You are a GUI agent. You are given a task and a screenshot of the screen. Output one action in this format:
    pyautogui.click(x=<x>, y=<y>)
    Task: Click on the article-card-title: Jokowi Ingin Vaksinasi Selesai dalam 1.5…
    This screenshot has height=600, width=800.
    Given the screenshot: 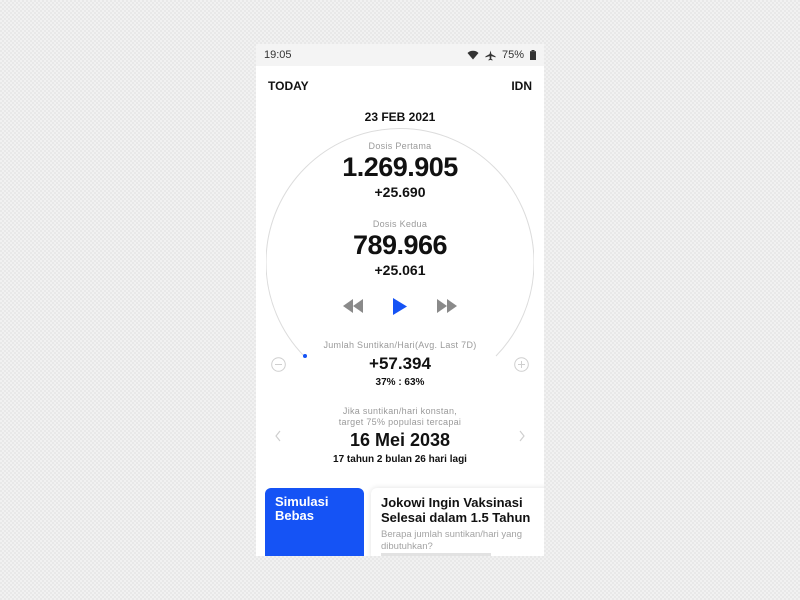 What is the action you would take?
    pyautogui.click(x=456, y=510)
    